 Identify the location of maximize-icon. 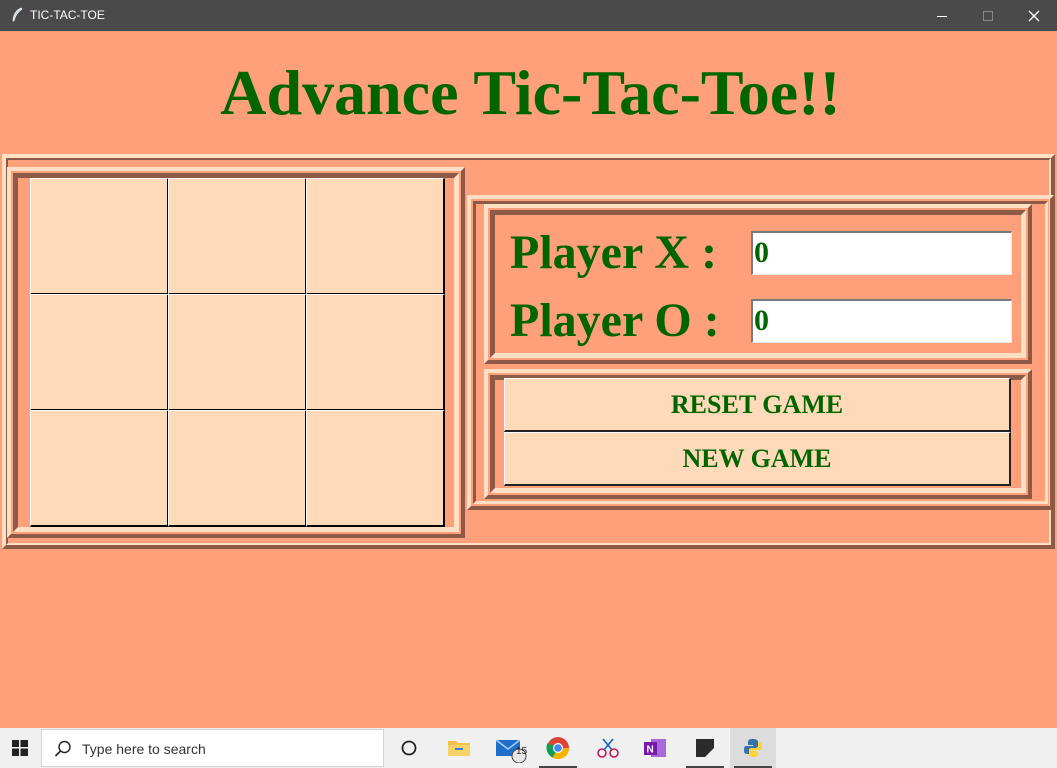
(988, 15).